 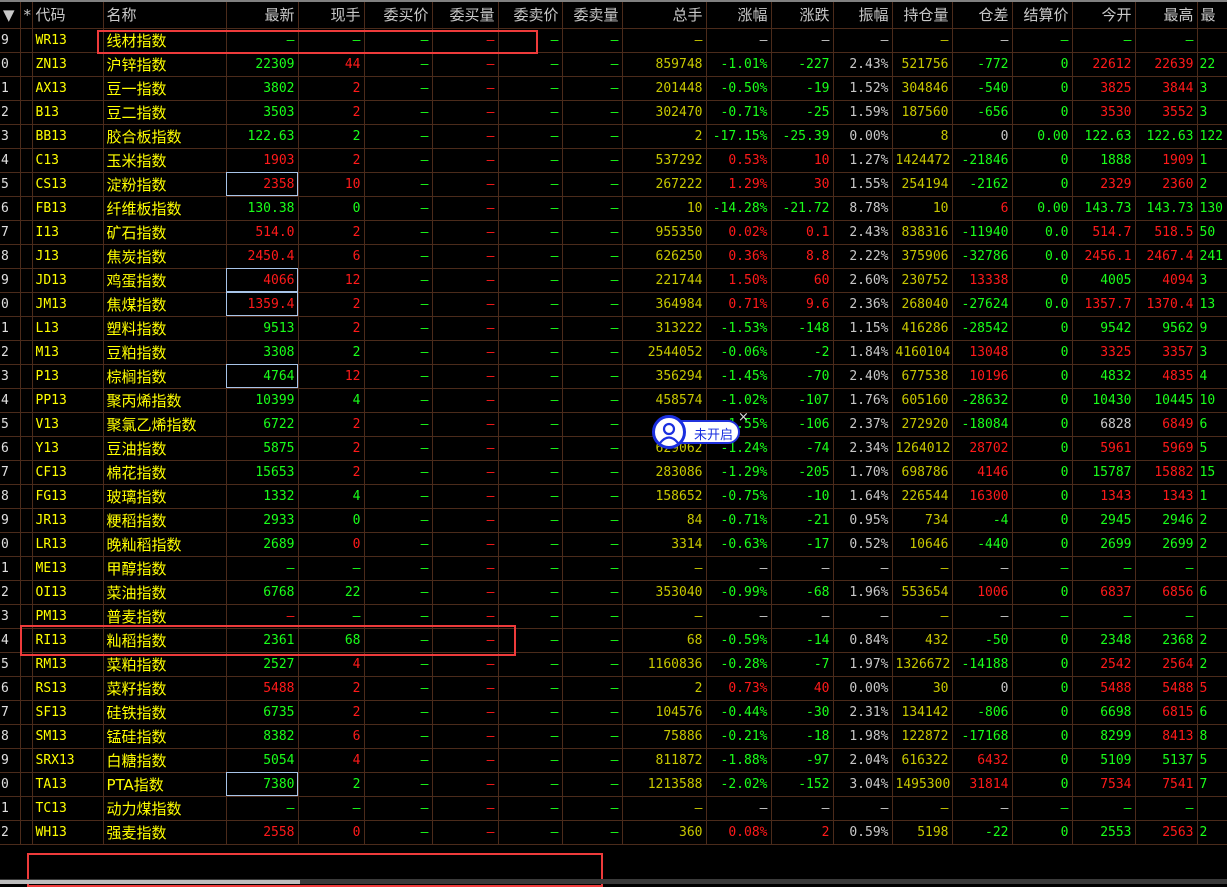 I want to click on cell-last: 6768, so click(x=262, y=592).